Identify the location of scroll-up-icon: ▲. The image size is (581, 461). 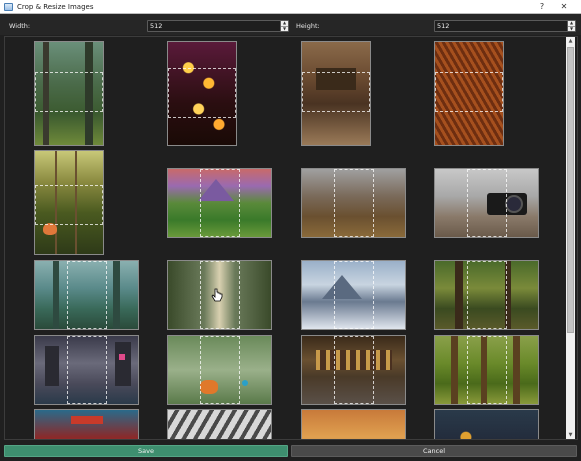
(570, 41).